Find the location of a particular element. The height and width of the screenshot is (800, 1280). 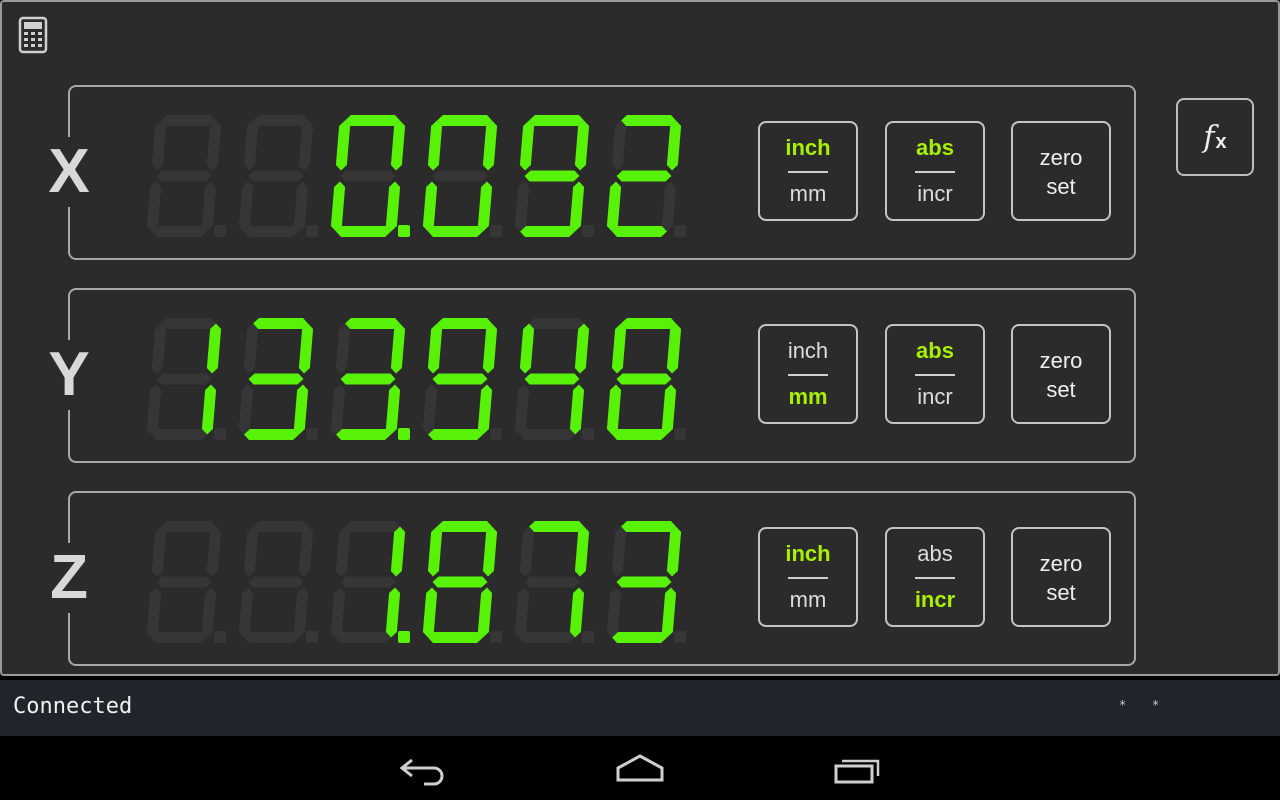

recent-apps-icon is located at coordinates (858, 769).